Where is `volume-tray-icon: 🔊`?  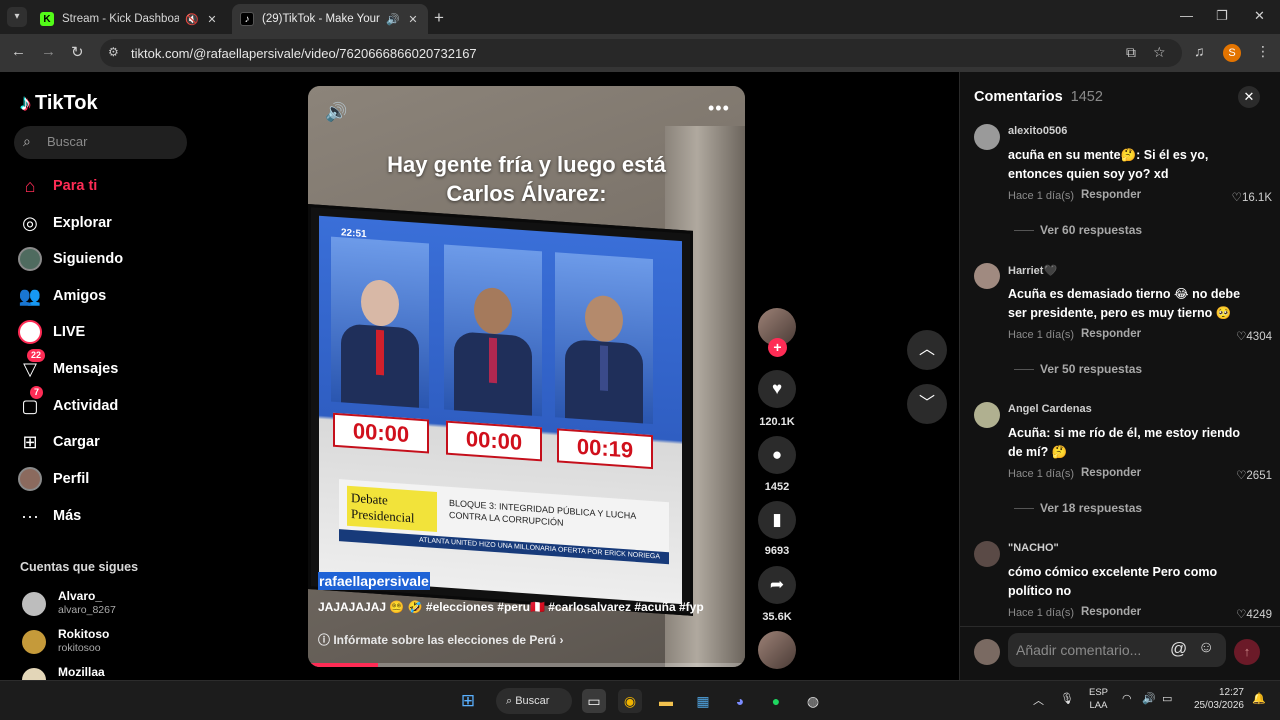 volume-tray-icon: 🔊 is located at coordinates (1149, 698).